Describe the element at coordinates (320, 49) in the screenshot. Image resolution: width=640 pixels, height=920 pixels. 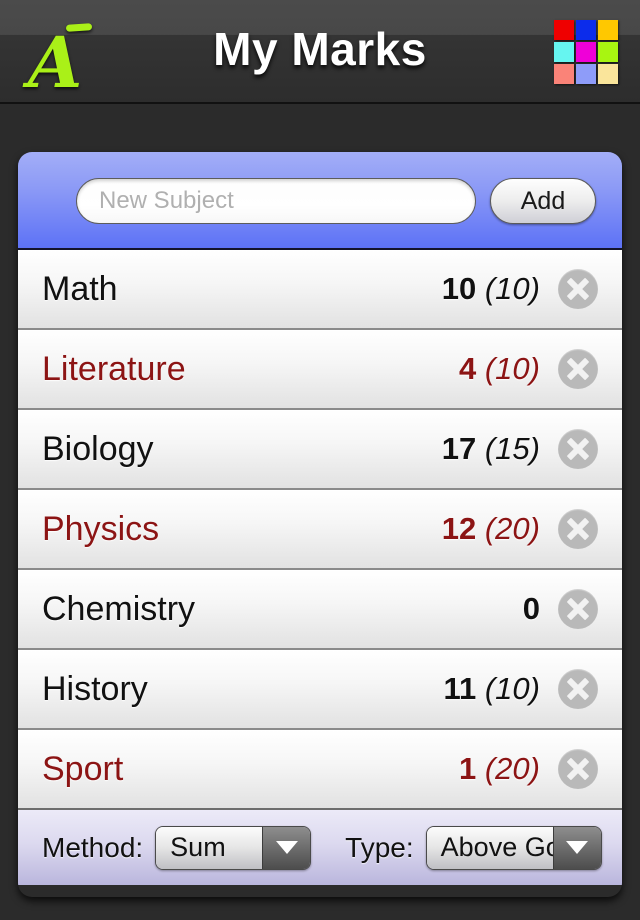
I see `page-title: My Marks` at that location.